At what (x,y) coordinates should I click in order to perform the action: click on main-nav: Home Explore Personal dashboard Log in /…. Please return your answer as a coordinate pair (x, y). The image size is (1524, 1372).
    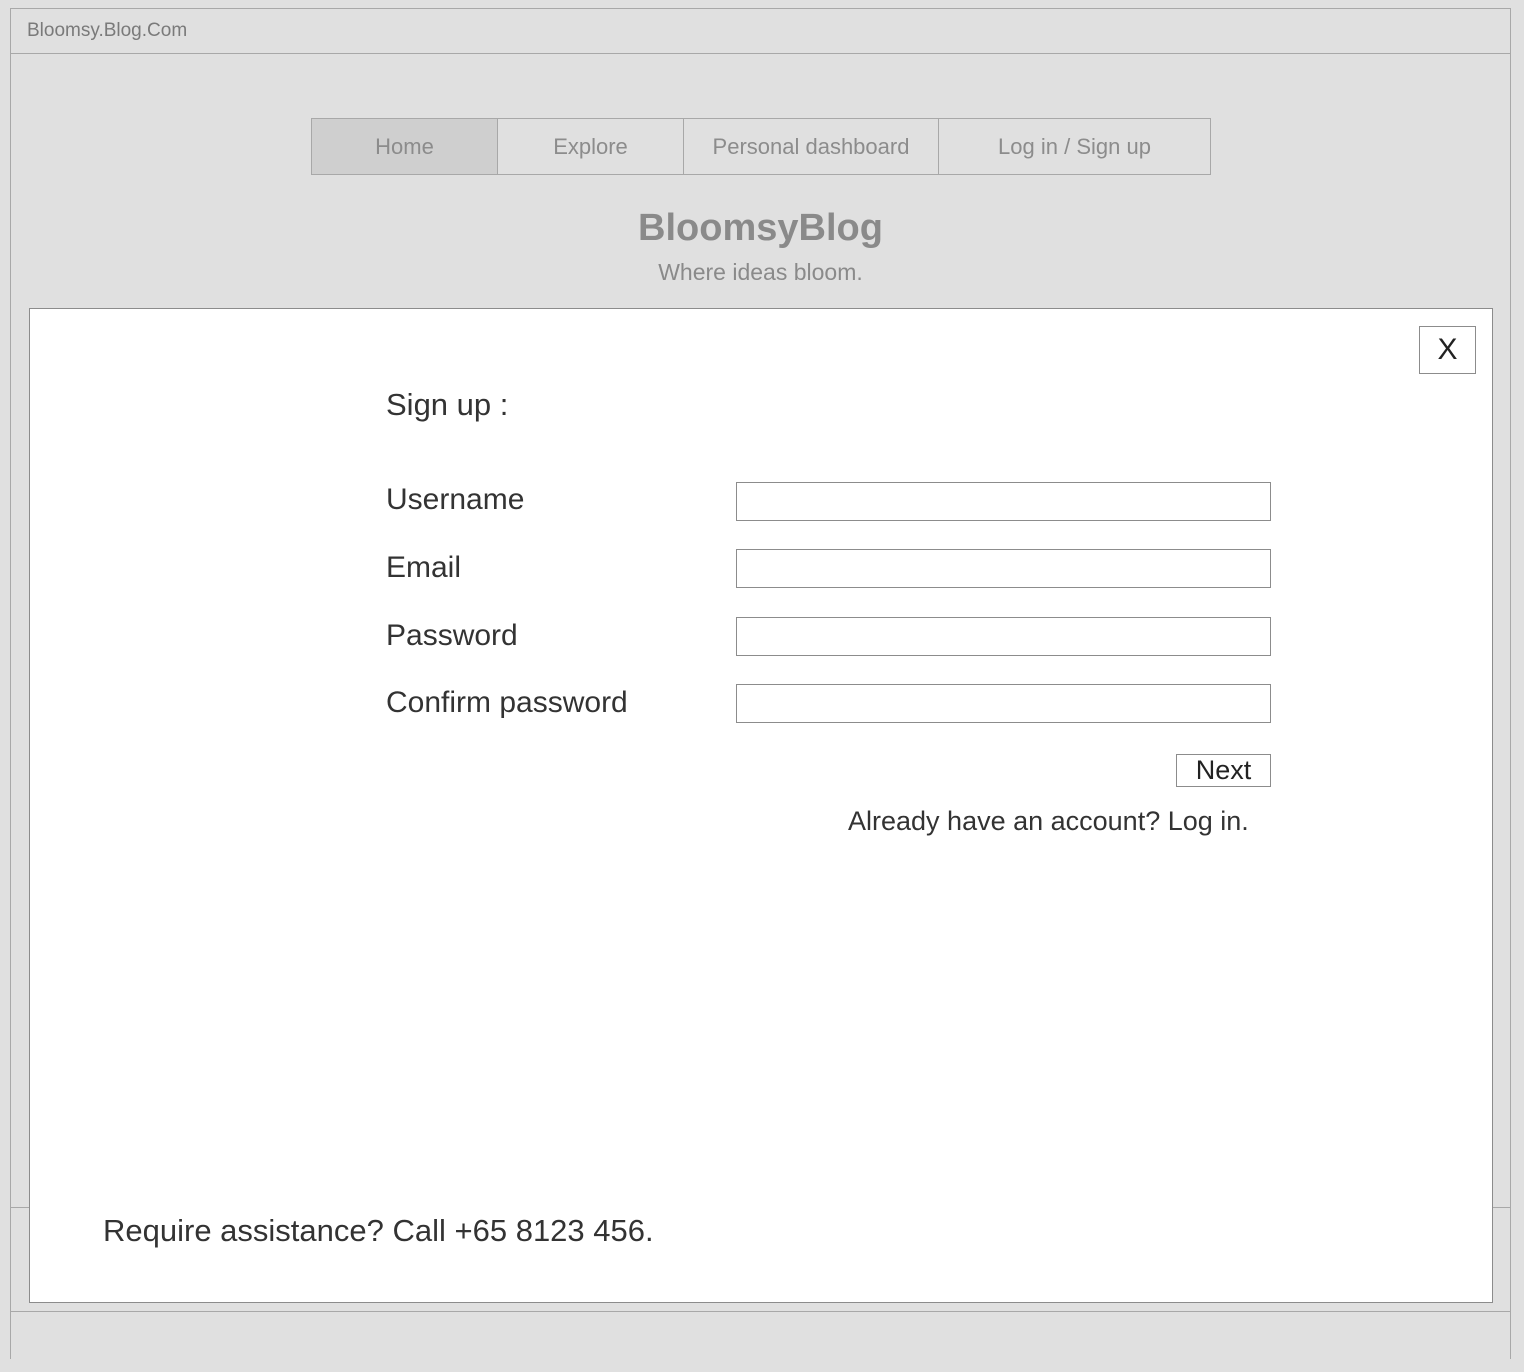
    Looking at the image, I should click on (761, 146).